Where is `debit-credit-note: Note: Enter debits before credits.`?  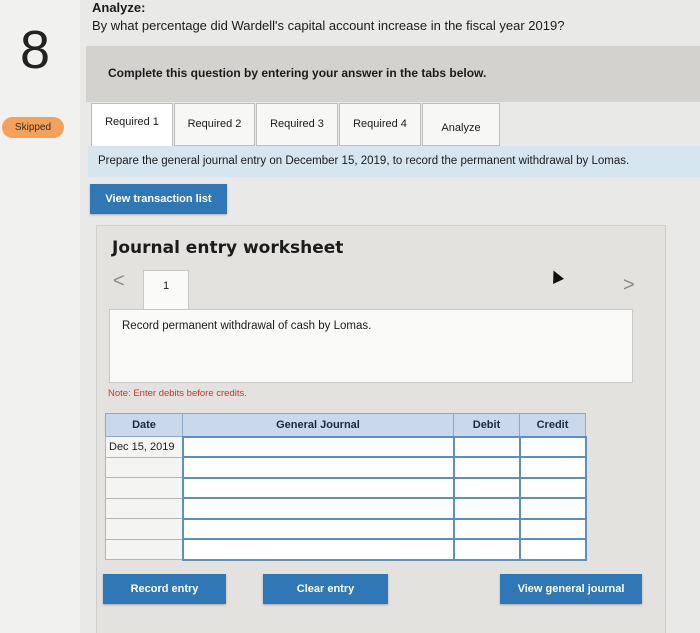 debit-credit-note: Note: Enter debits before credits. is located at coordinates (177, 393).